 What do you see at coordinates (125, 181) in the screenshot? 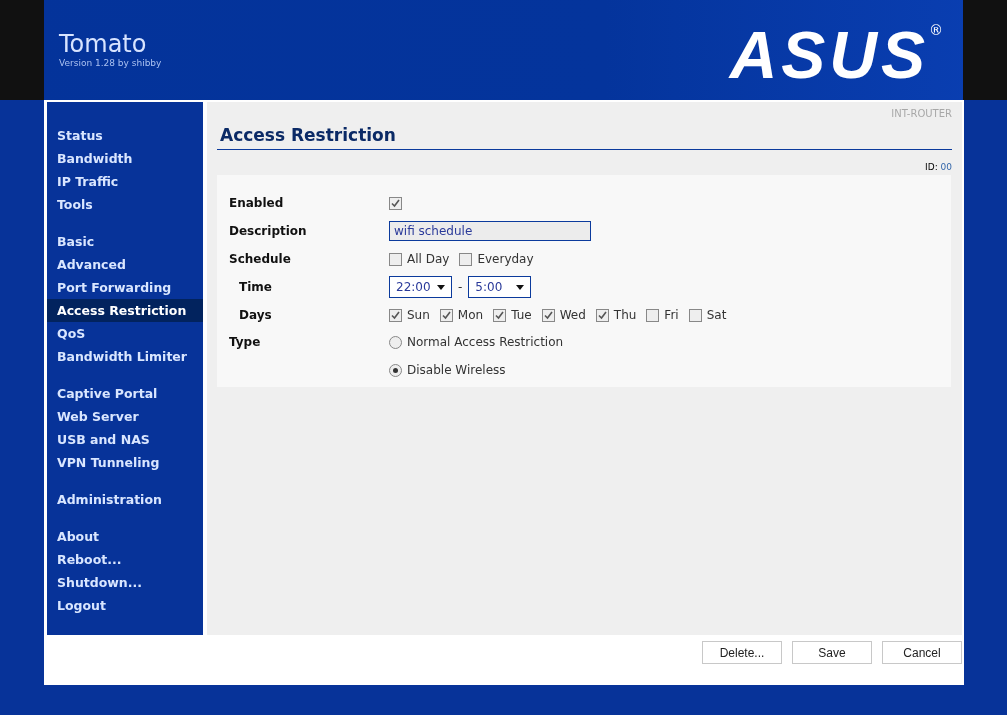
I see `sidebar-item: IP Traffic` at bounding box center [125, 181].